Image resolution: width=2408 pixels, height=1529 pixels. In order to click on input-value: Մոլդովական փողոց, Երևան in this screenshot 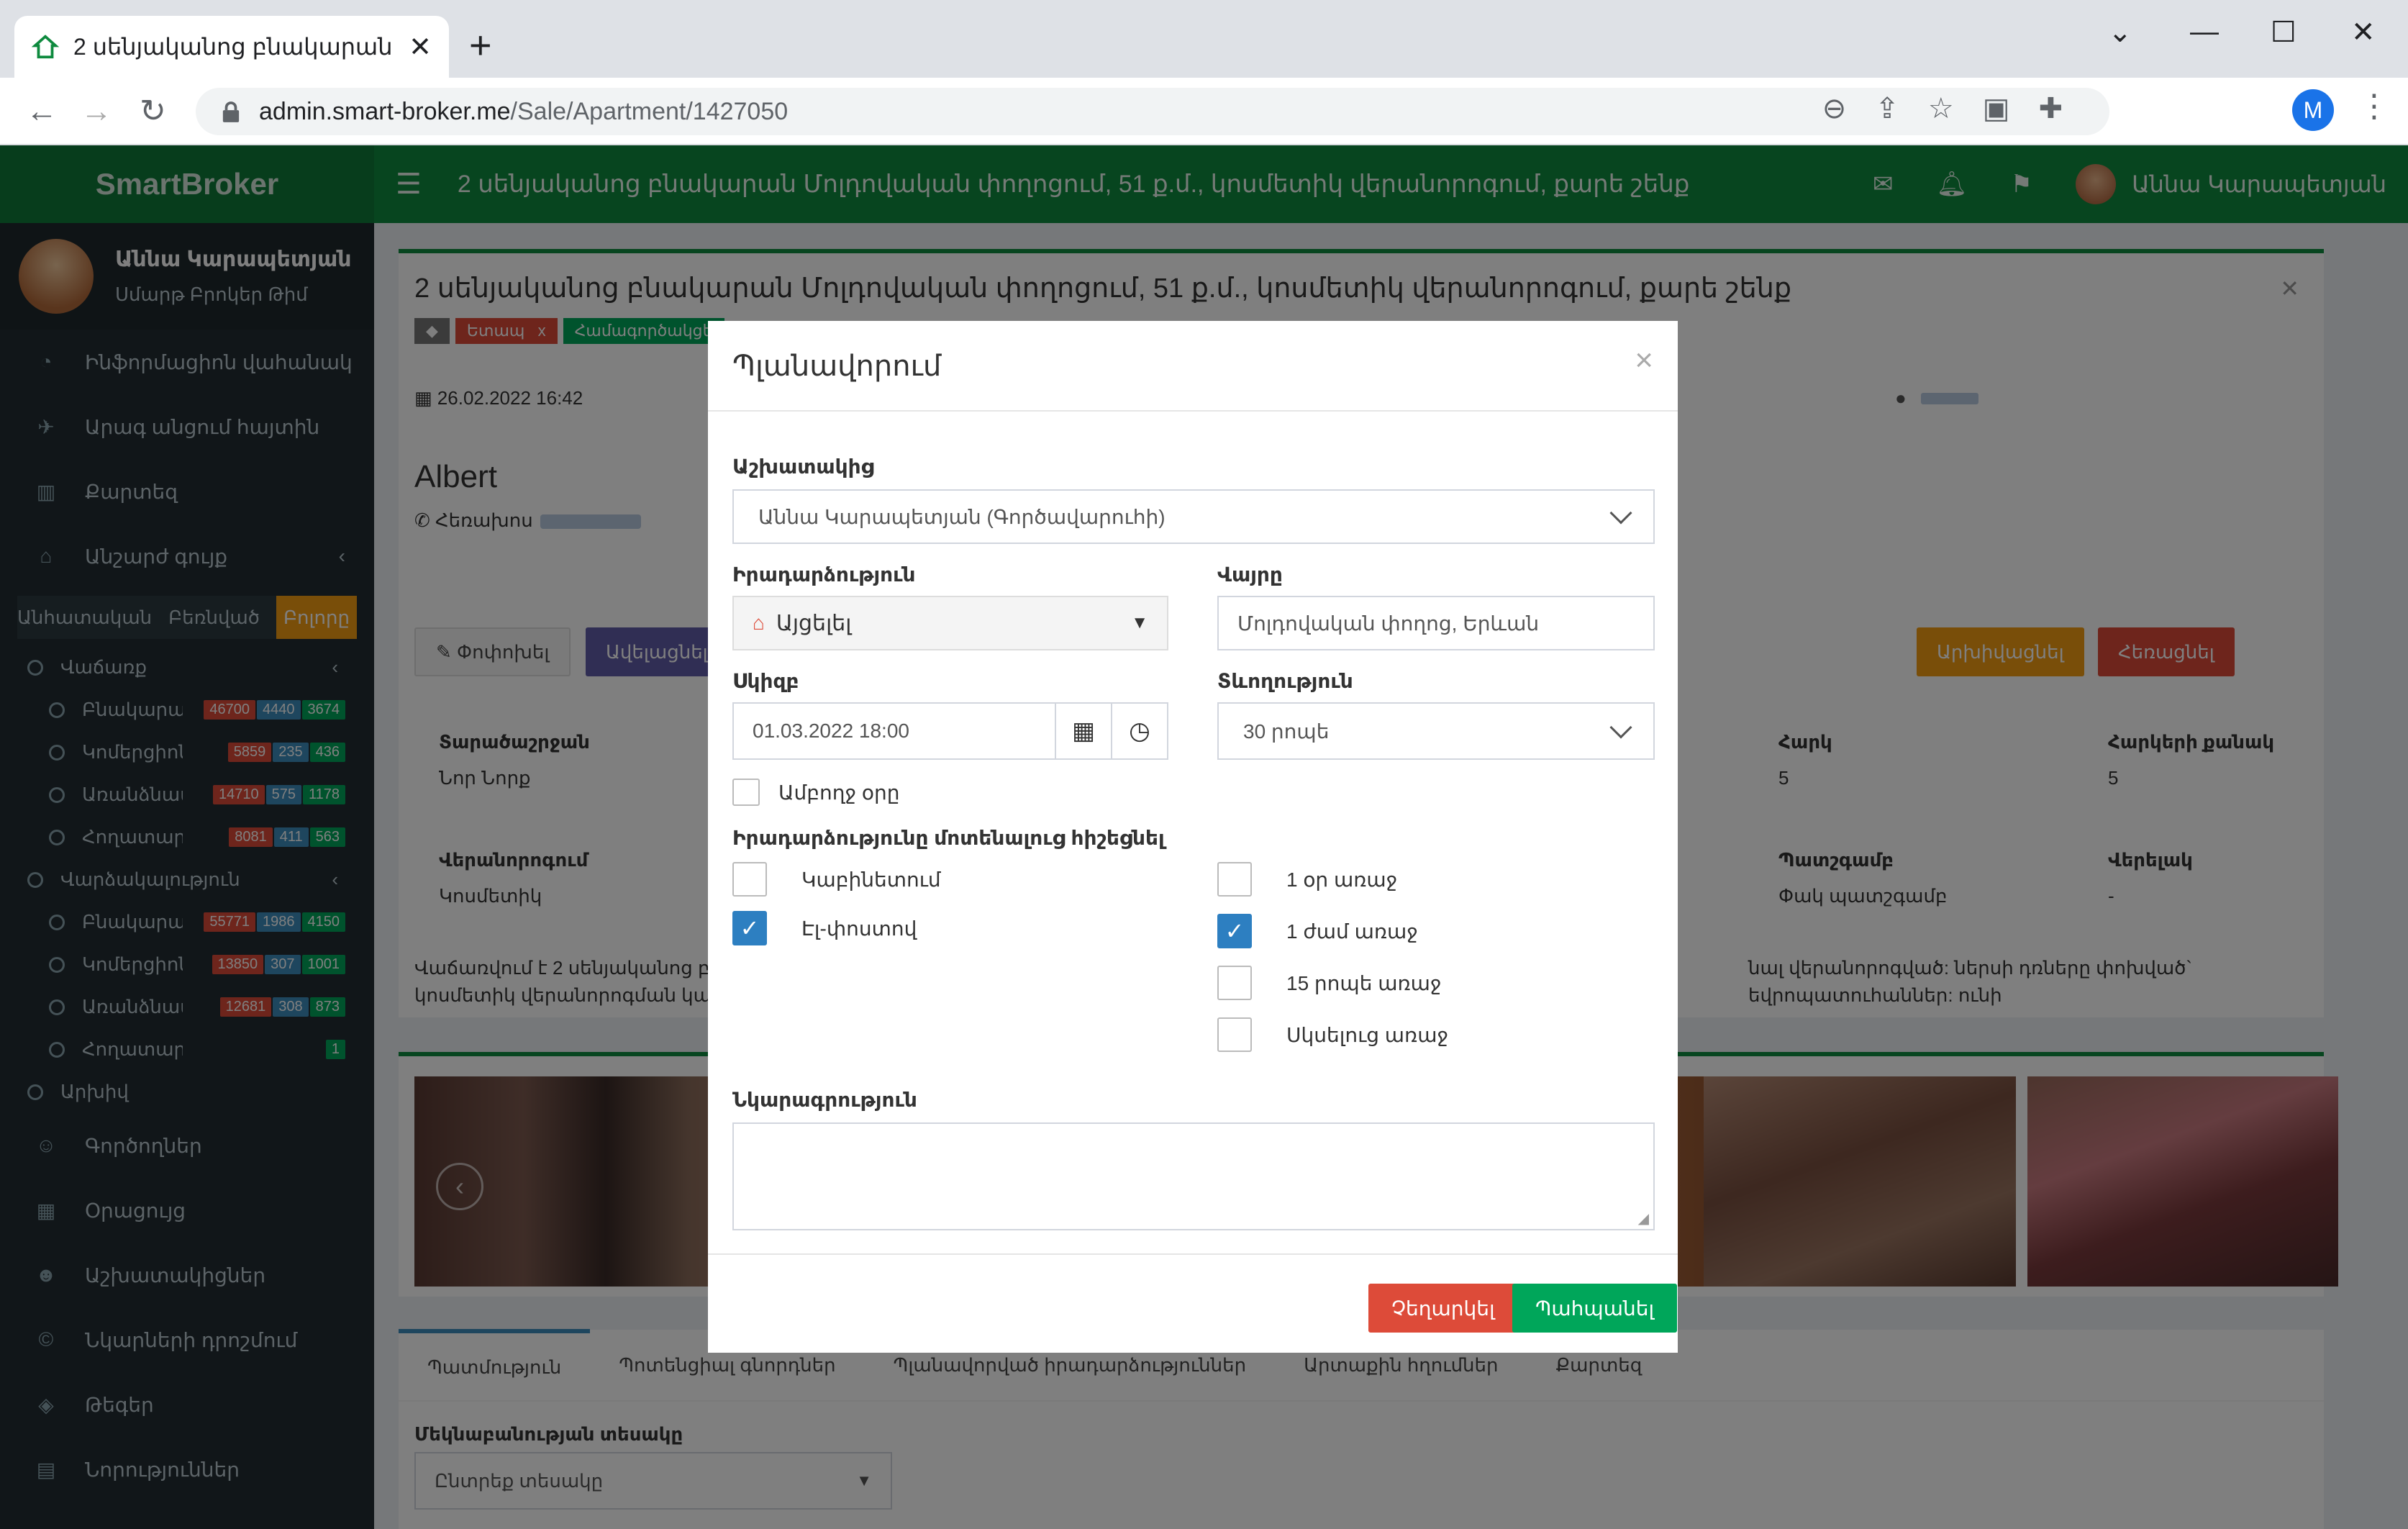, I will do `click(1388, 623)`.